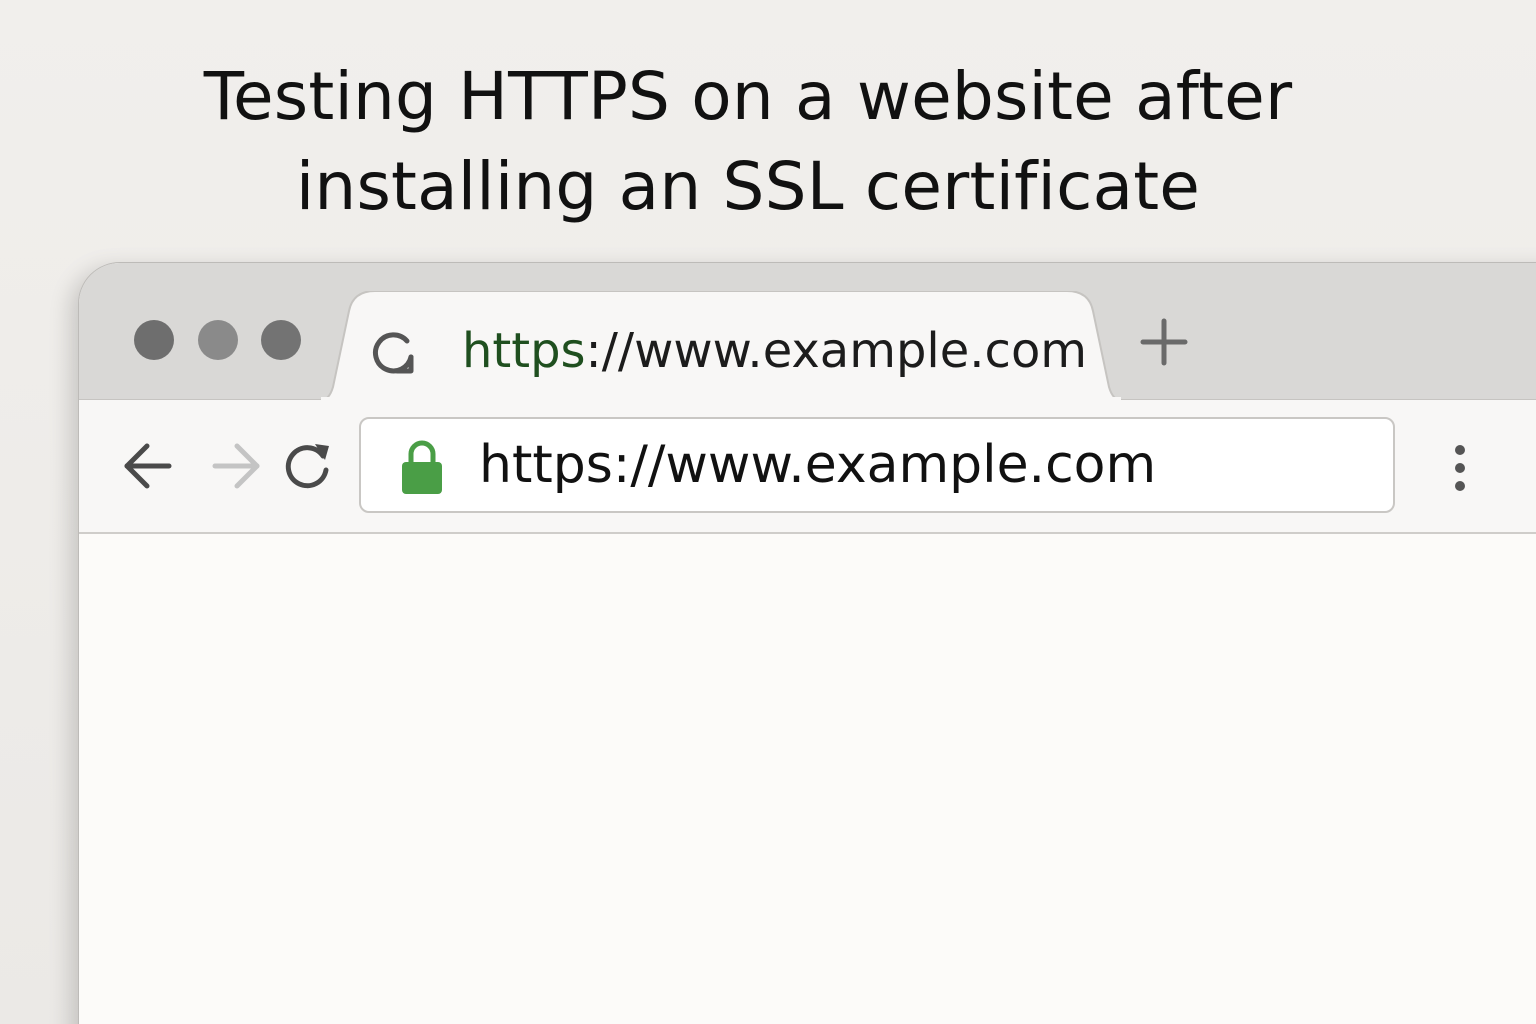 The width and height of the screenshot is (1536, 1024). I want to click on window-close-button, so click(154, 340).